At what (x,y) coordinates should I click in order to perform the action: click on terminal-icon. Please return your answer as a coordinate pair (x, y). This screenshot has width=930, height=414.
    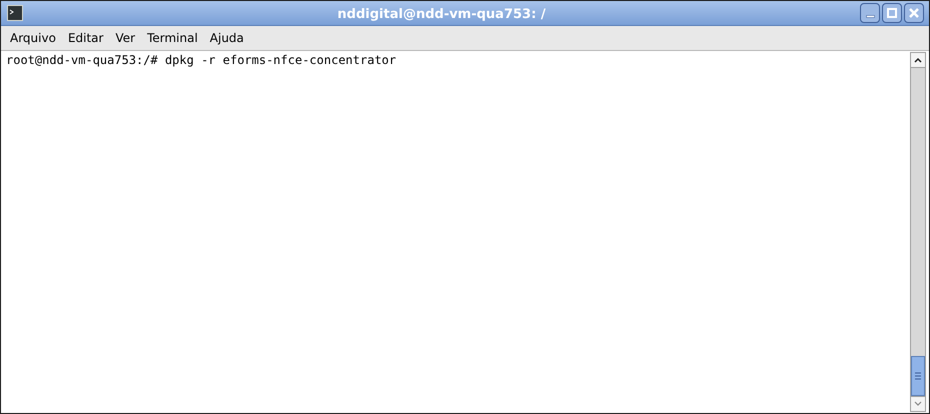
    Looking at the image, I should click on (15, 13).